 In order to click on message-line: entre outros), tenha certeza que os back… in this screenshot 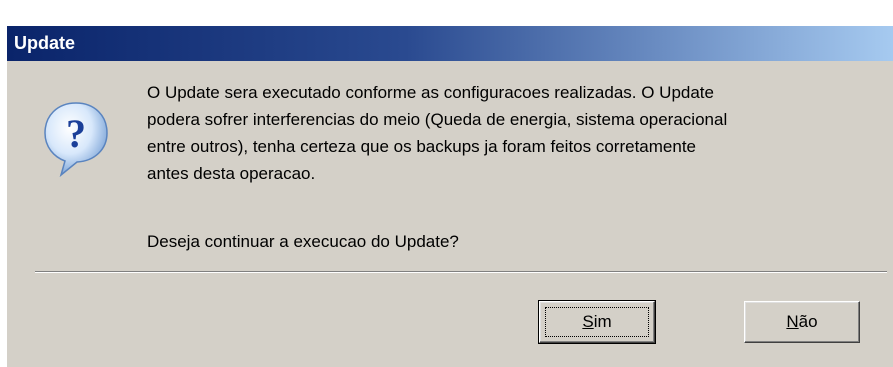, I will do `click(422, 146)`.